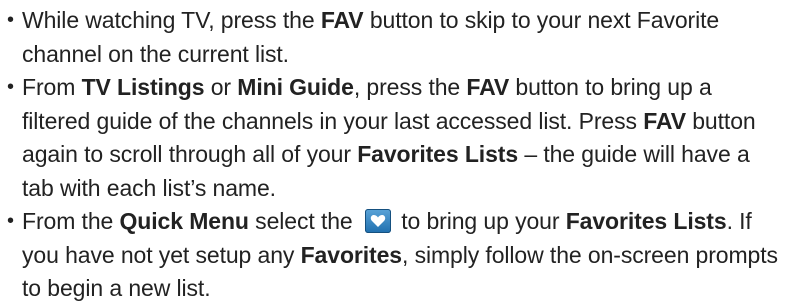 Image resolution: width=792 pixels, height=306 pixels. Describe the element at coordinates (143, 87) in the screenshot. I see `bullet-bold-text: TV Listings` at that location.